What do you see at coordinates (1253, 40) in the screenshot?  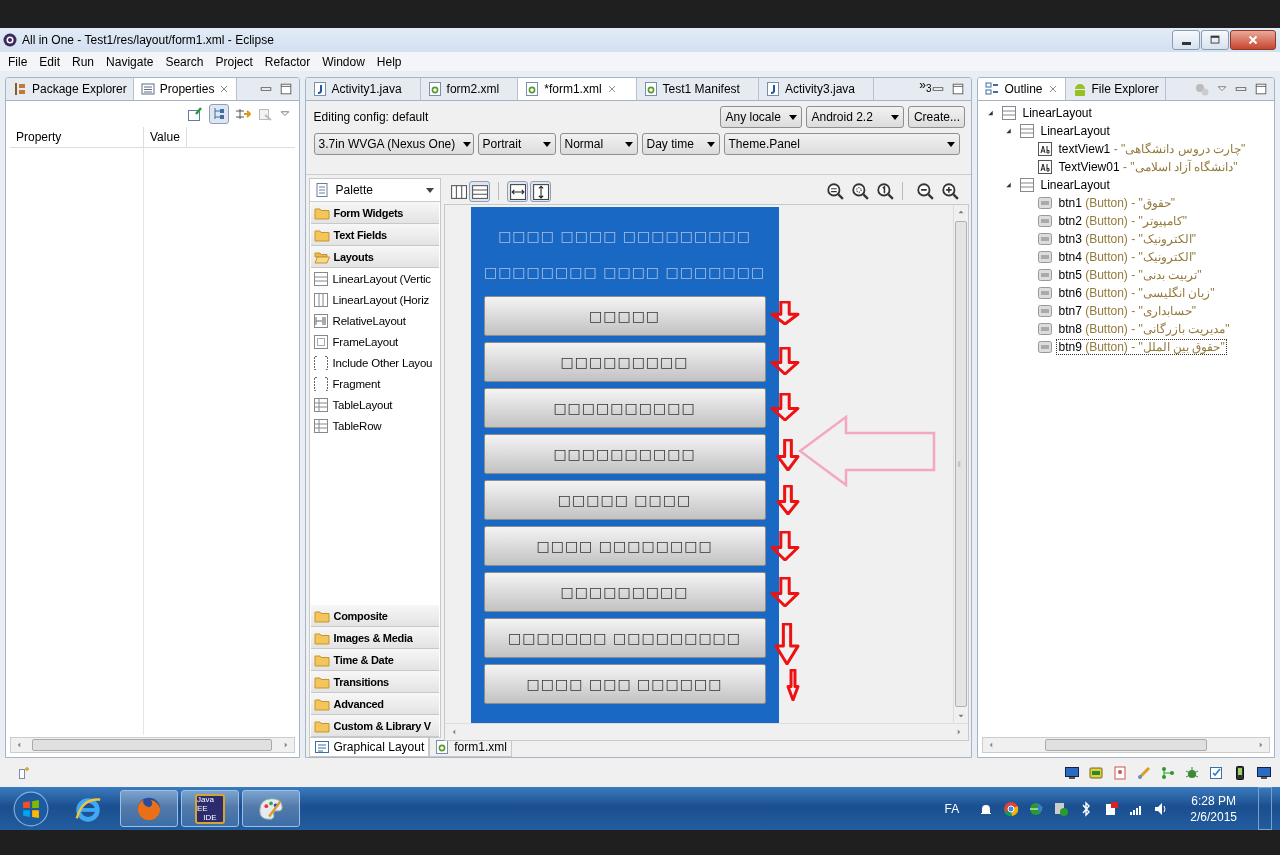 I see `close-button` at bounding box center [1253, 40].